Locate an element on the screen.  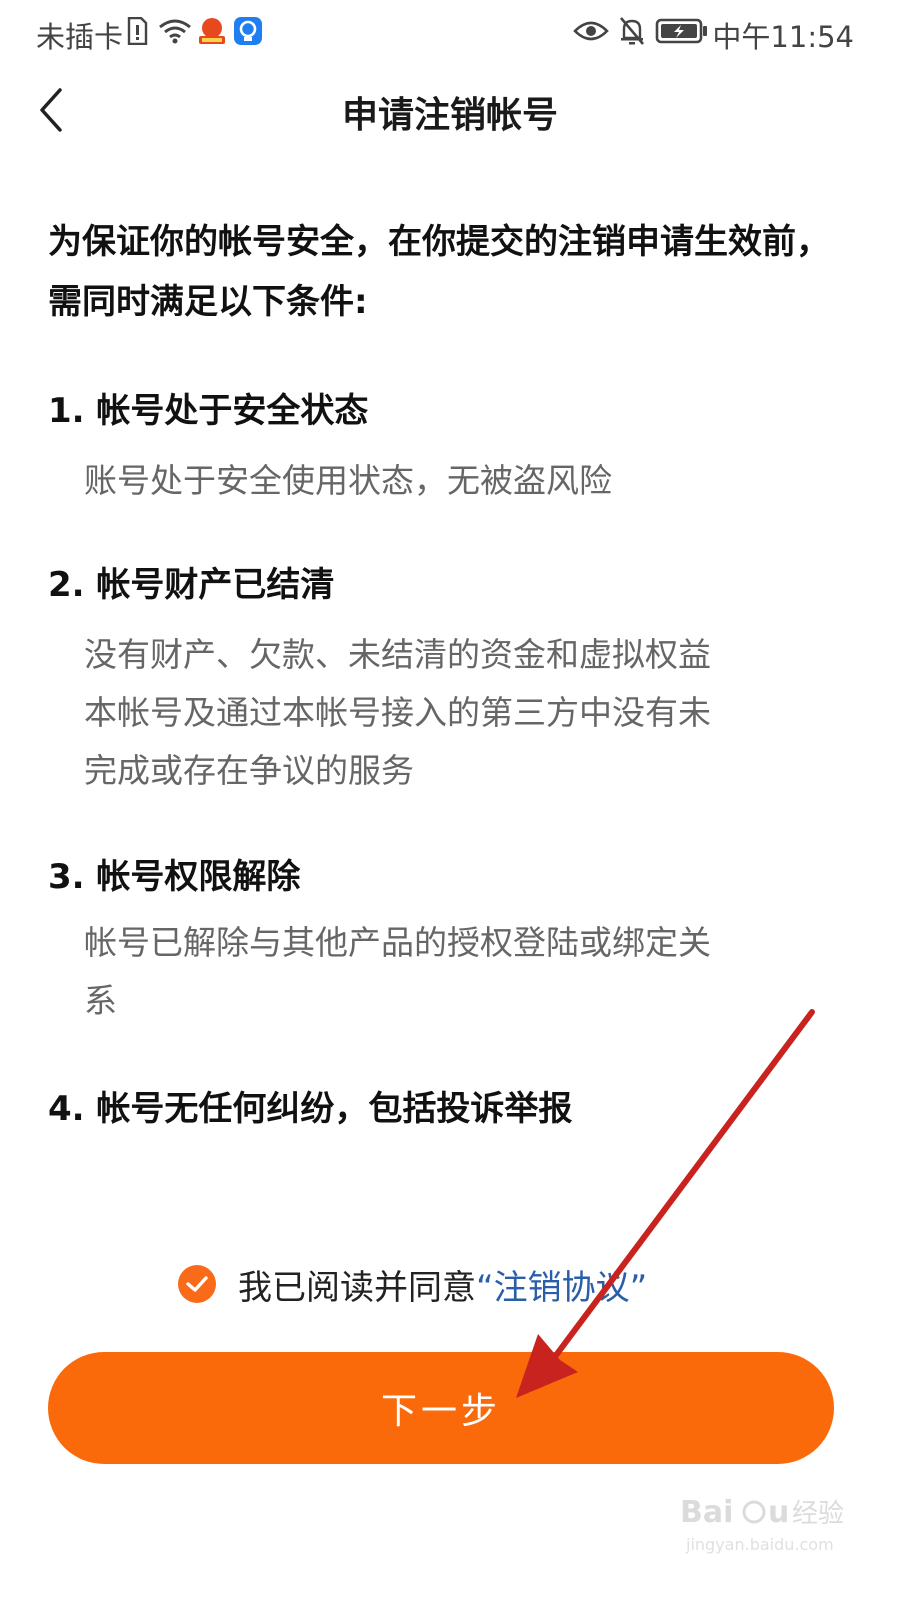
intro-text: 为保证你的帐号安全，在你提交的注销申请生效前，需同时满足以下条件: is located at coordinates (439, 272).